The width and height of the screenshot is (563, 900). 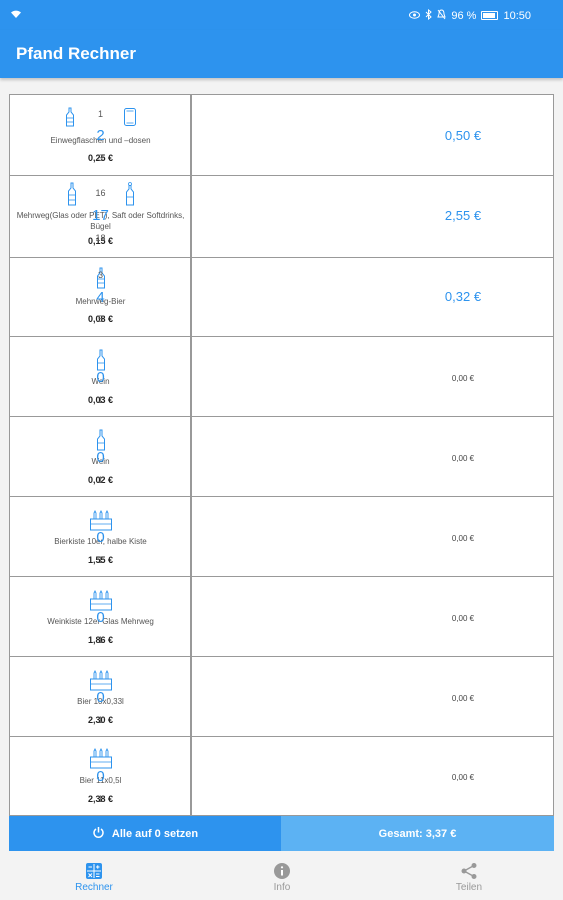 I want to click on info-icon, so click(x=282, y=871).